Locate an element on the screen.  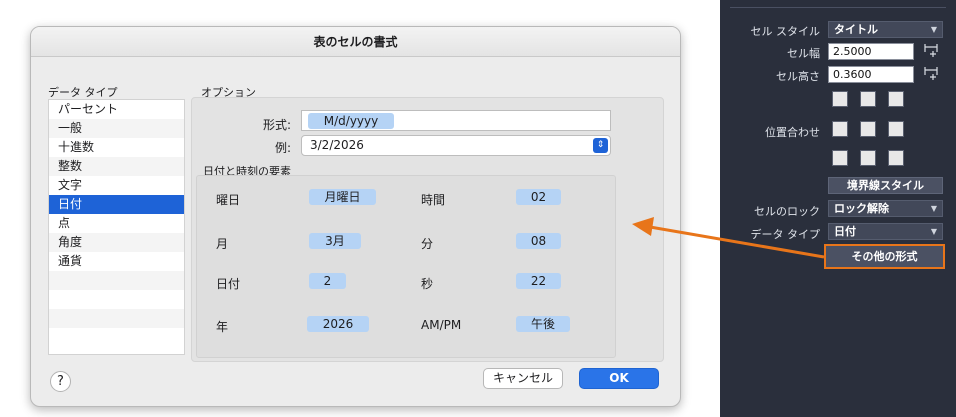
cell-width-field: 2.5000 is located at coordinates (871, 51).